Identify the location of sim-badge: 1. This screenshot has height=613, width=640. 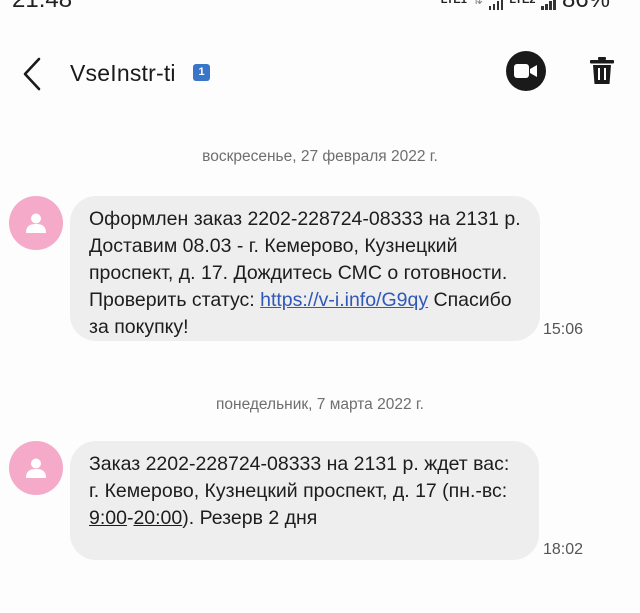
(201, 72).